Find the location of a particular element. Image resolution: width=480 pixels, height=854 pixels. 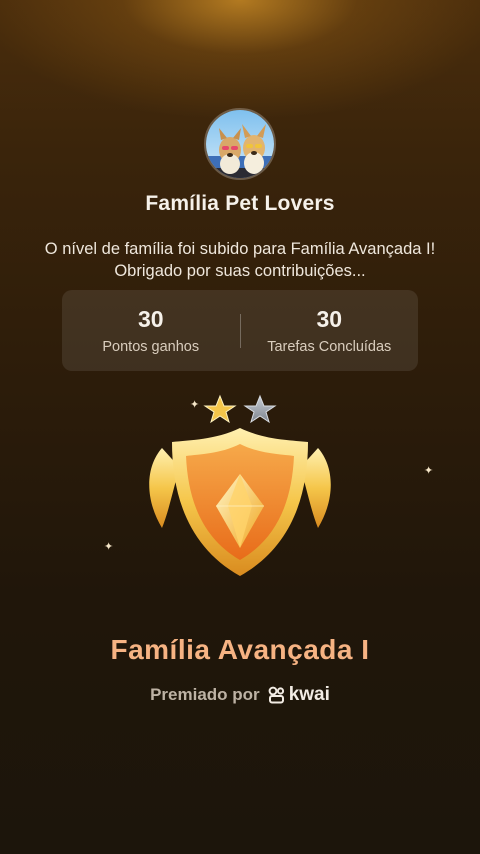

group-avatar is located at coordinates (240, 144).